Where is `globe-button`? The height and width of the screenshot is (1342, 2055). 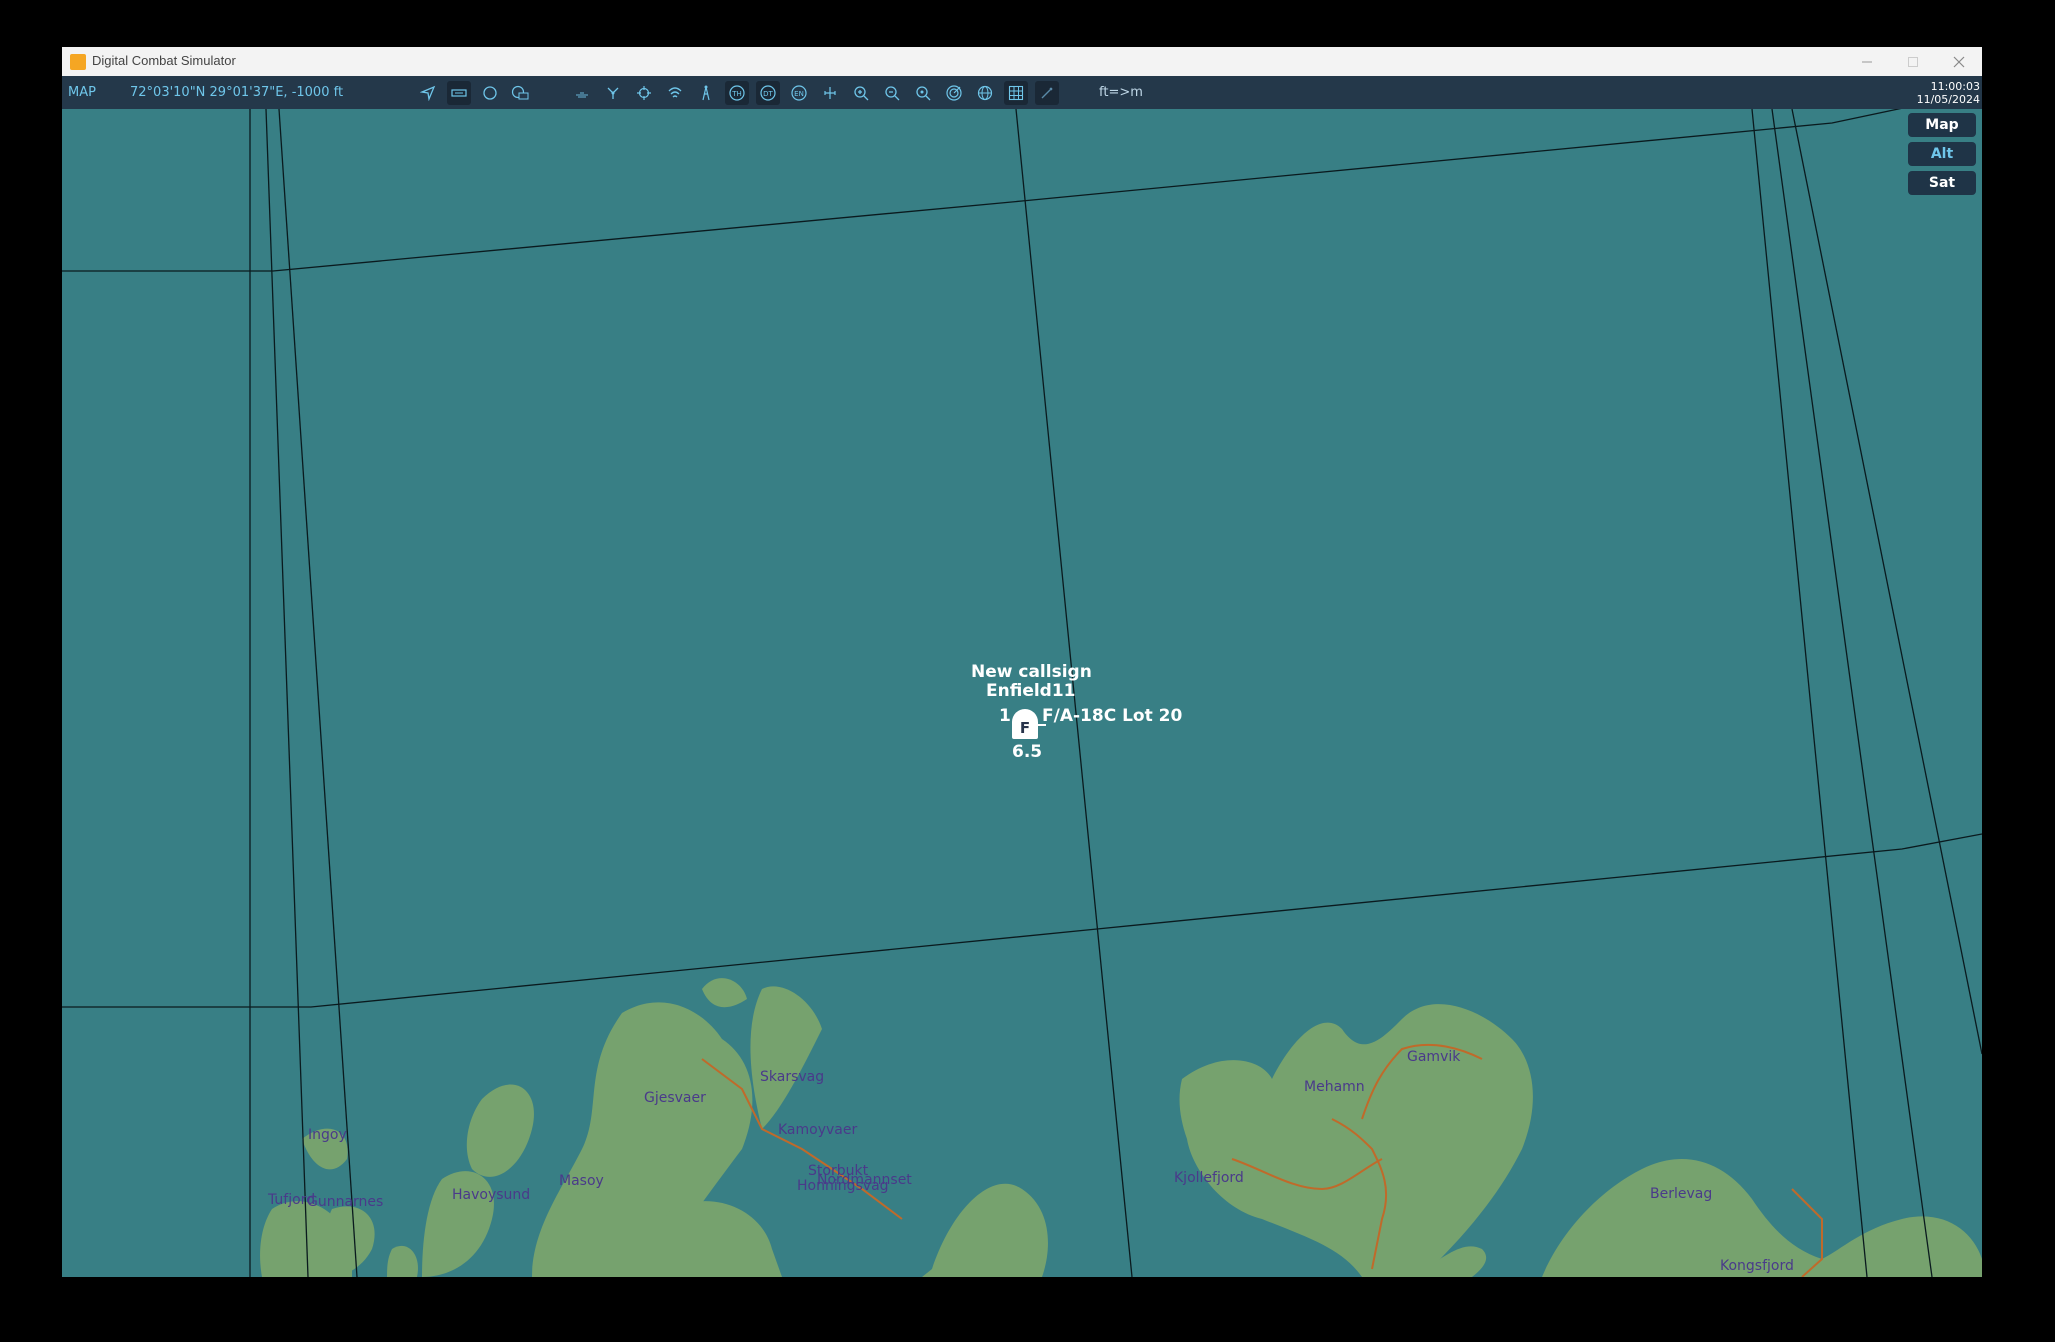 globe-button is located at coordinates (985, 93).